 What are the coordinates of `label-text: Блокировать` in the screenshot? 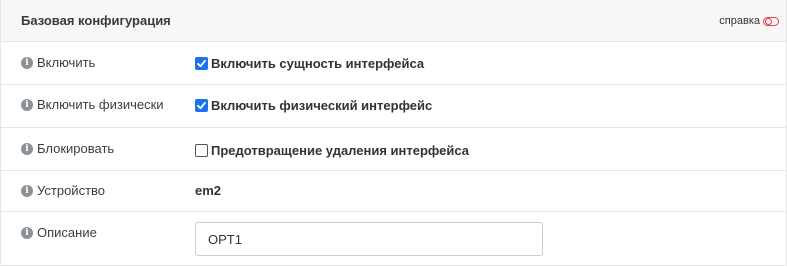 It's located at (76, 148).